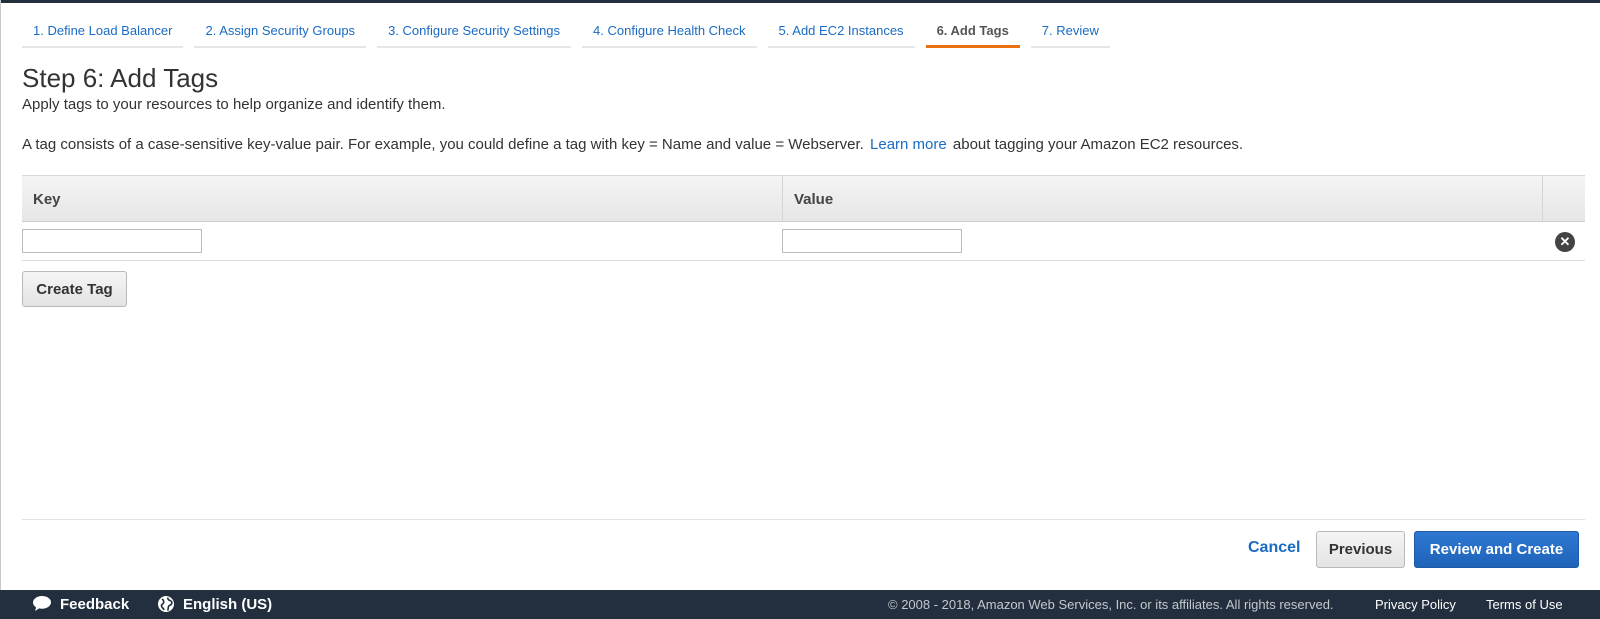 This screenshot has height=619, width=1600. Describe the element at coordinates (1496, 549) in the screenshot. I see `review-and-create-button: Review and Create` at that location.